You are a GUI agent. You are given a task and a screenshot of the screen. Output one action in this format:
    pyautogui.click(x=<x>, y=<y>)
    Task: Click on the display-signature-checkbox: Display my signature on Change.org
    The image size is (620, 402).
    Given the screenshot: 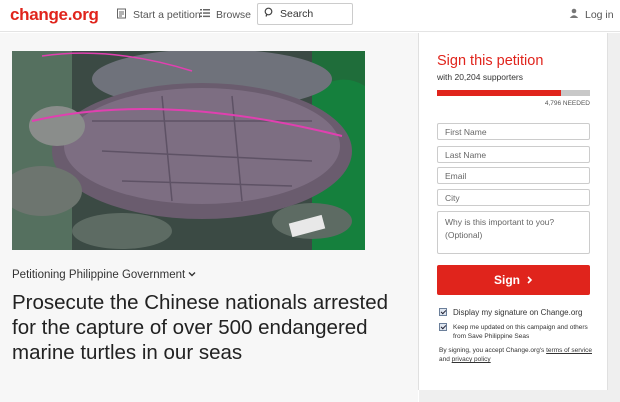 What is the action you would take?
    pyautogui.click(x=510, y=313)
    